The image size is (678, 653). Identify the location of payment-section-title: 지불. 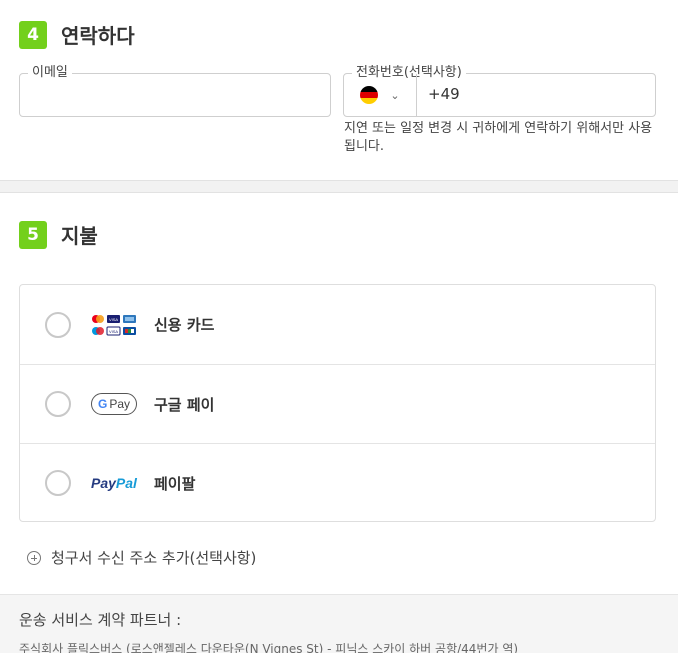
(79, 236).